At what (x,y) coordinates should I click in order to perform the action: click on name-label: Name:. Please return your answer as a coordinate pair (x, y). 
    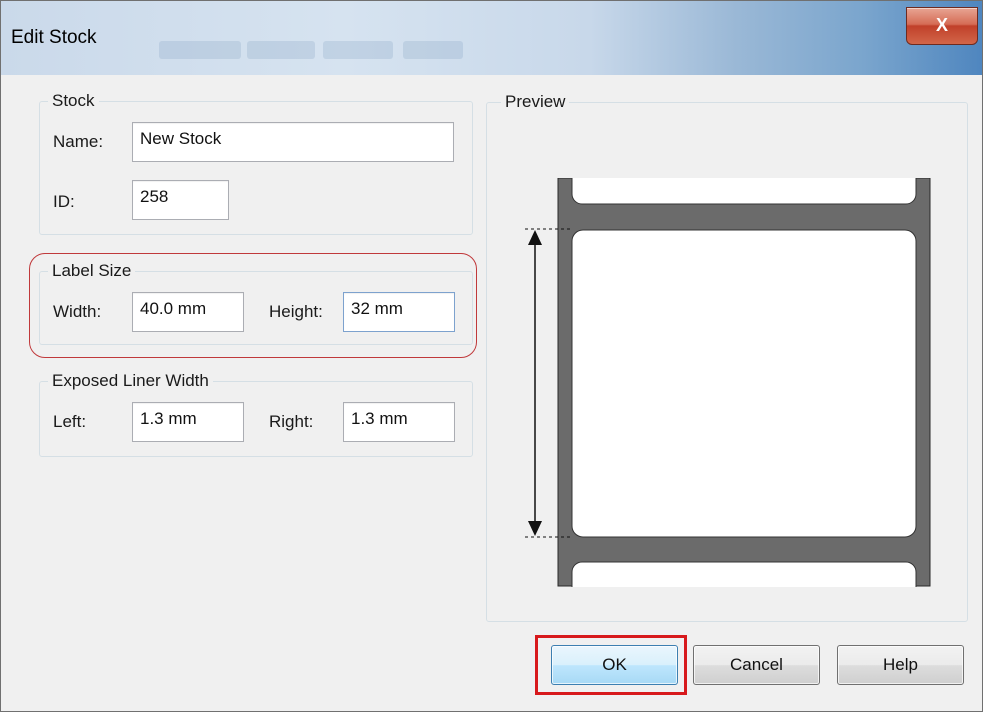
    Looking at the image, I should click on (78, 141).